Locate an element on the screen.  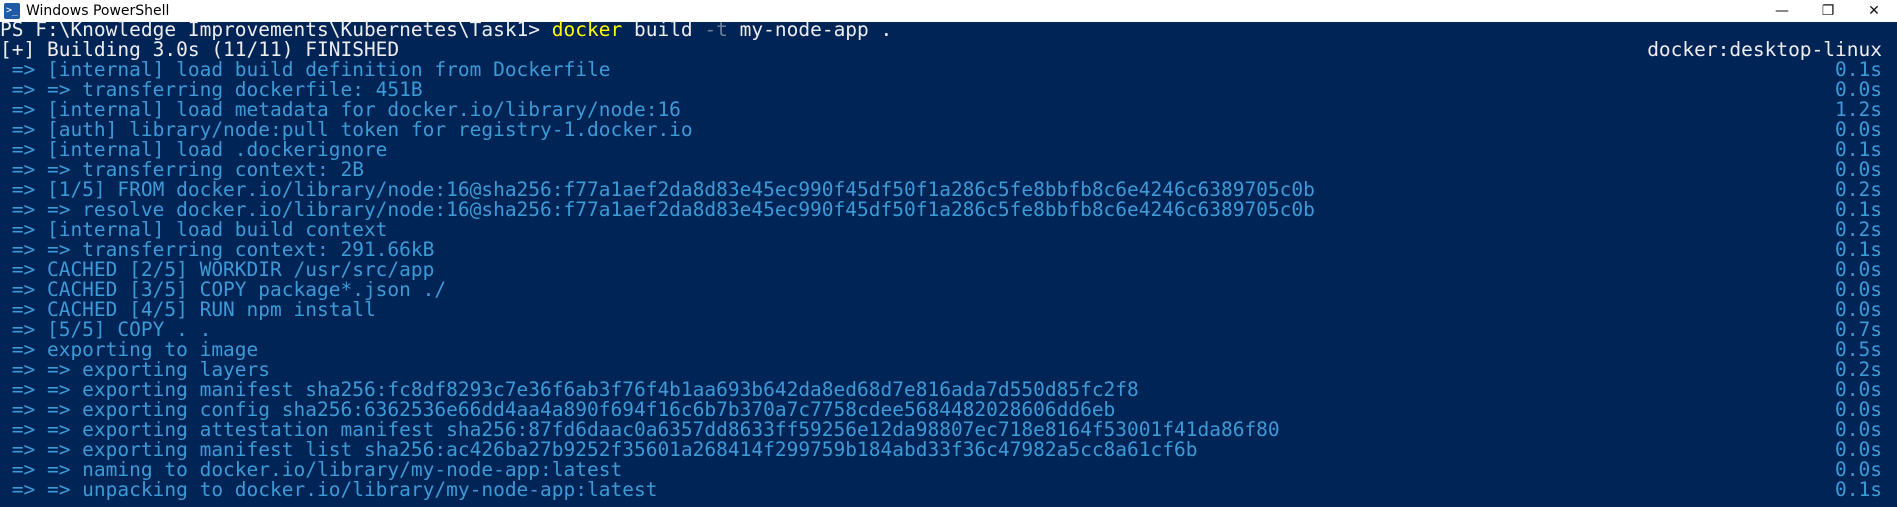
build-step-line: => => transferring dockerfile: 451B 0.0s is located at coordinates (948, 90).